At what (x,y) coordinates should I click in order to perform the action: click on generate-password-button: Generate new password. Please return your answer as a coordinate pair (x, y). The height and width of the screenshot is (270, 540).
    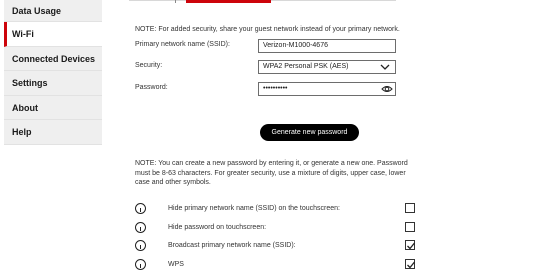
    Looking at the image, I should click on (309, 132).